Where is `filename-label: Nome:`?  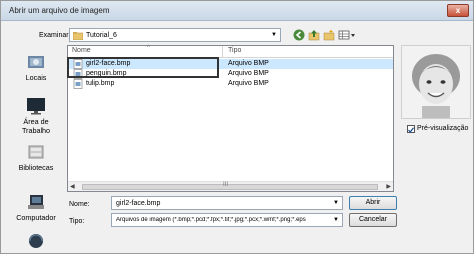
filename-label: Nome: is located at coordinates (79, 204).